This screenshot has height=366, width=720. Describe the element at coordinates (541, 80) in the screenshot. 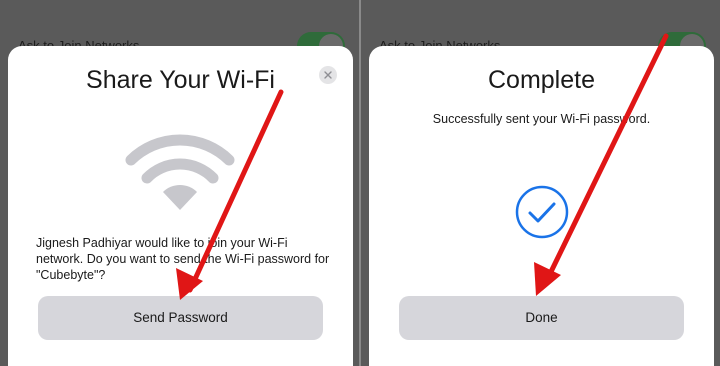

I see `sheet-title: Complete` at that location.